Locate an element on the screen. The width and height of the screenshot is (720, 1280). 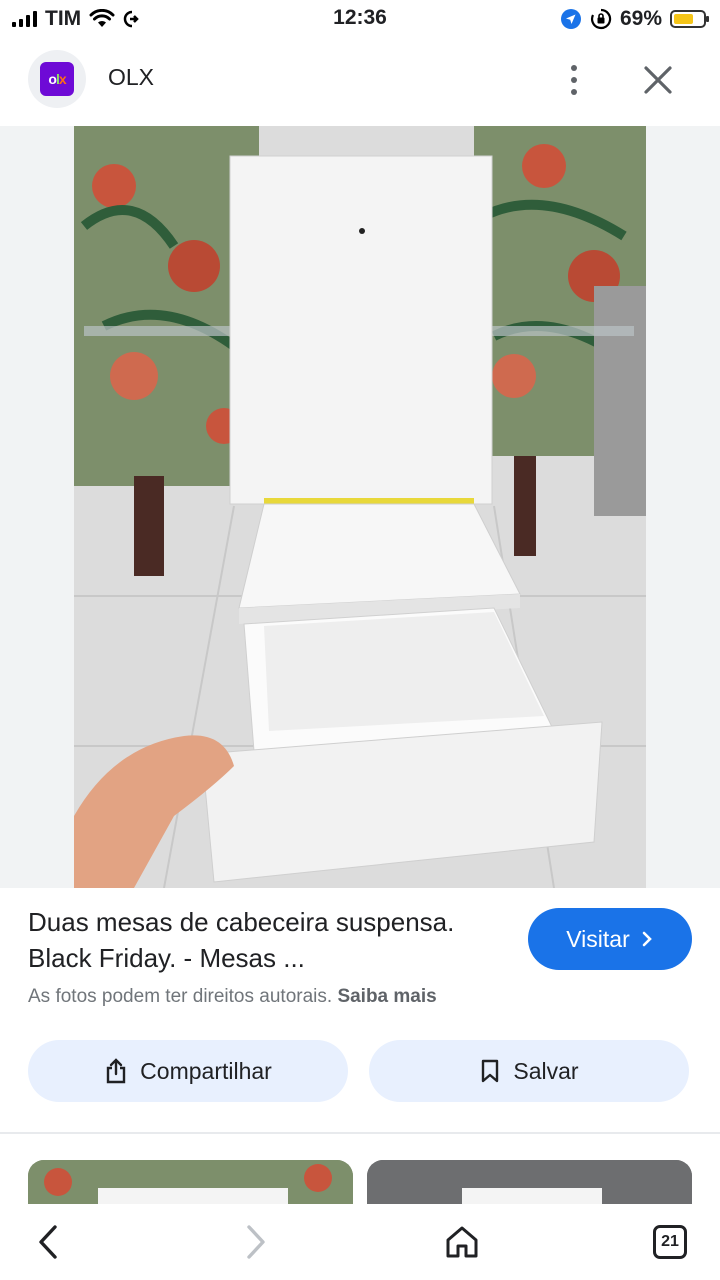
site-avatar: olx is located at coordinates (57, 79).